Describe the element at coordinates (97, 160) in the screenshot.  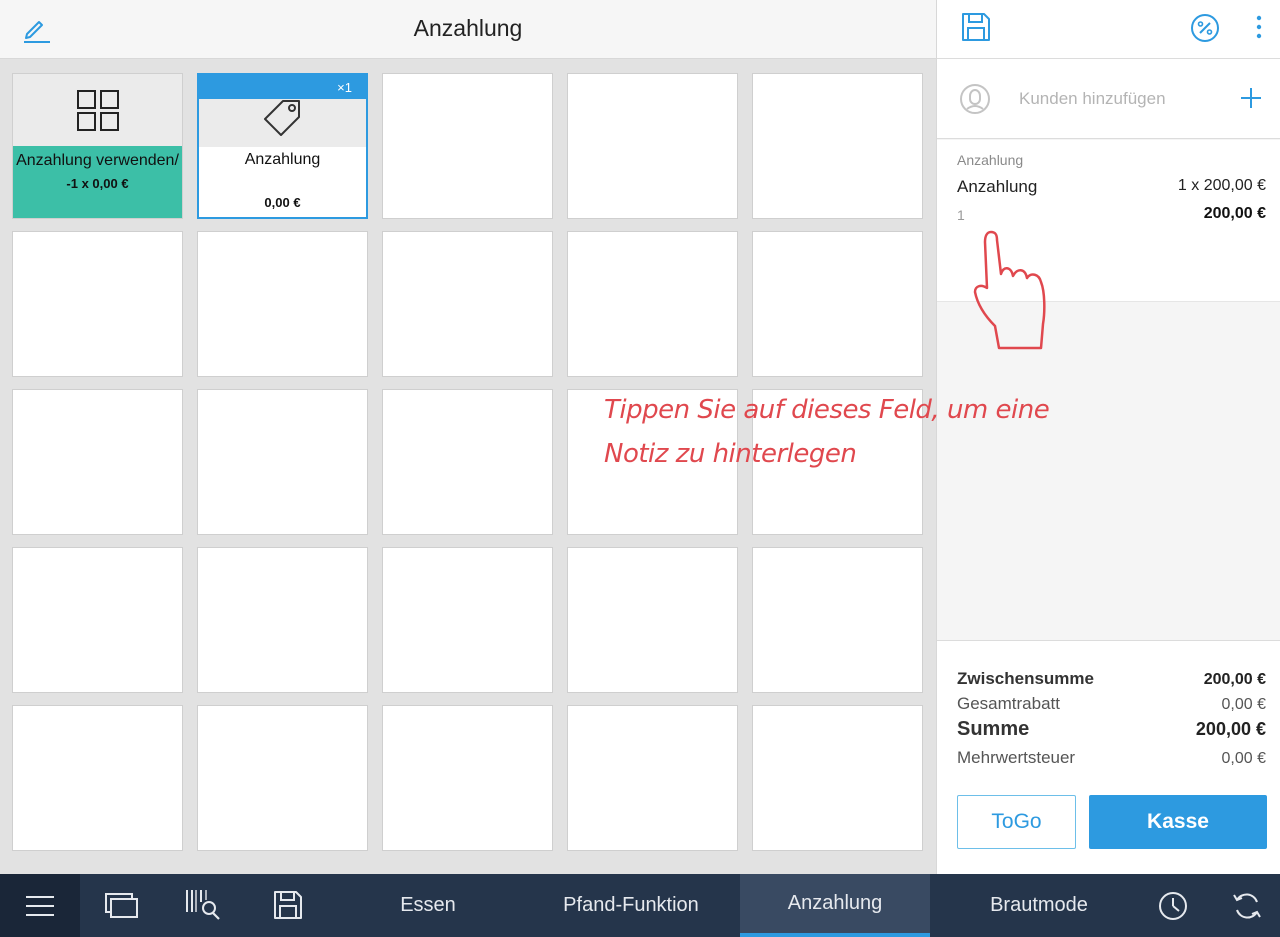
I see `tile-name: Anzahlung verwenden/` at that location.